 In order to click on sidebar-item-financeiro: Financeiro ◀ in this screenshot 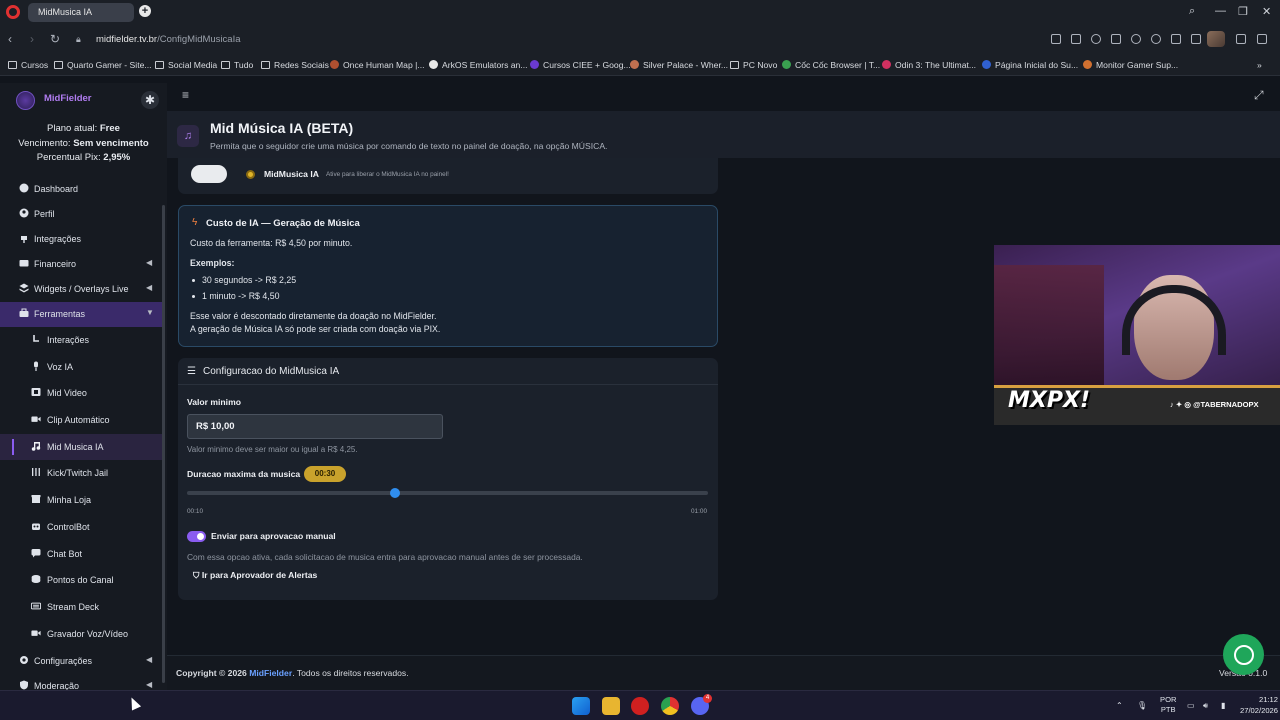, I will do `click(81, 264)`.